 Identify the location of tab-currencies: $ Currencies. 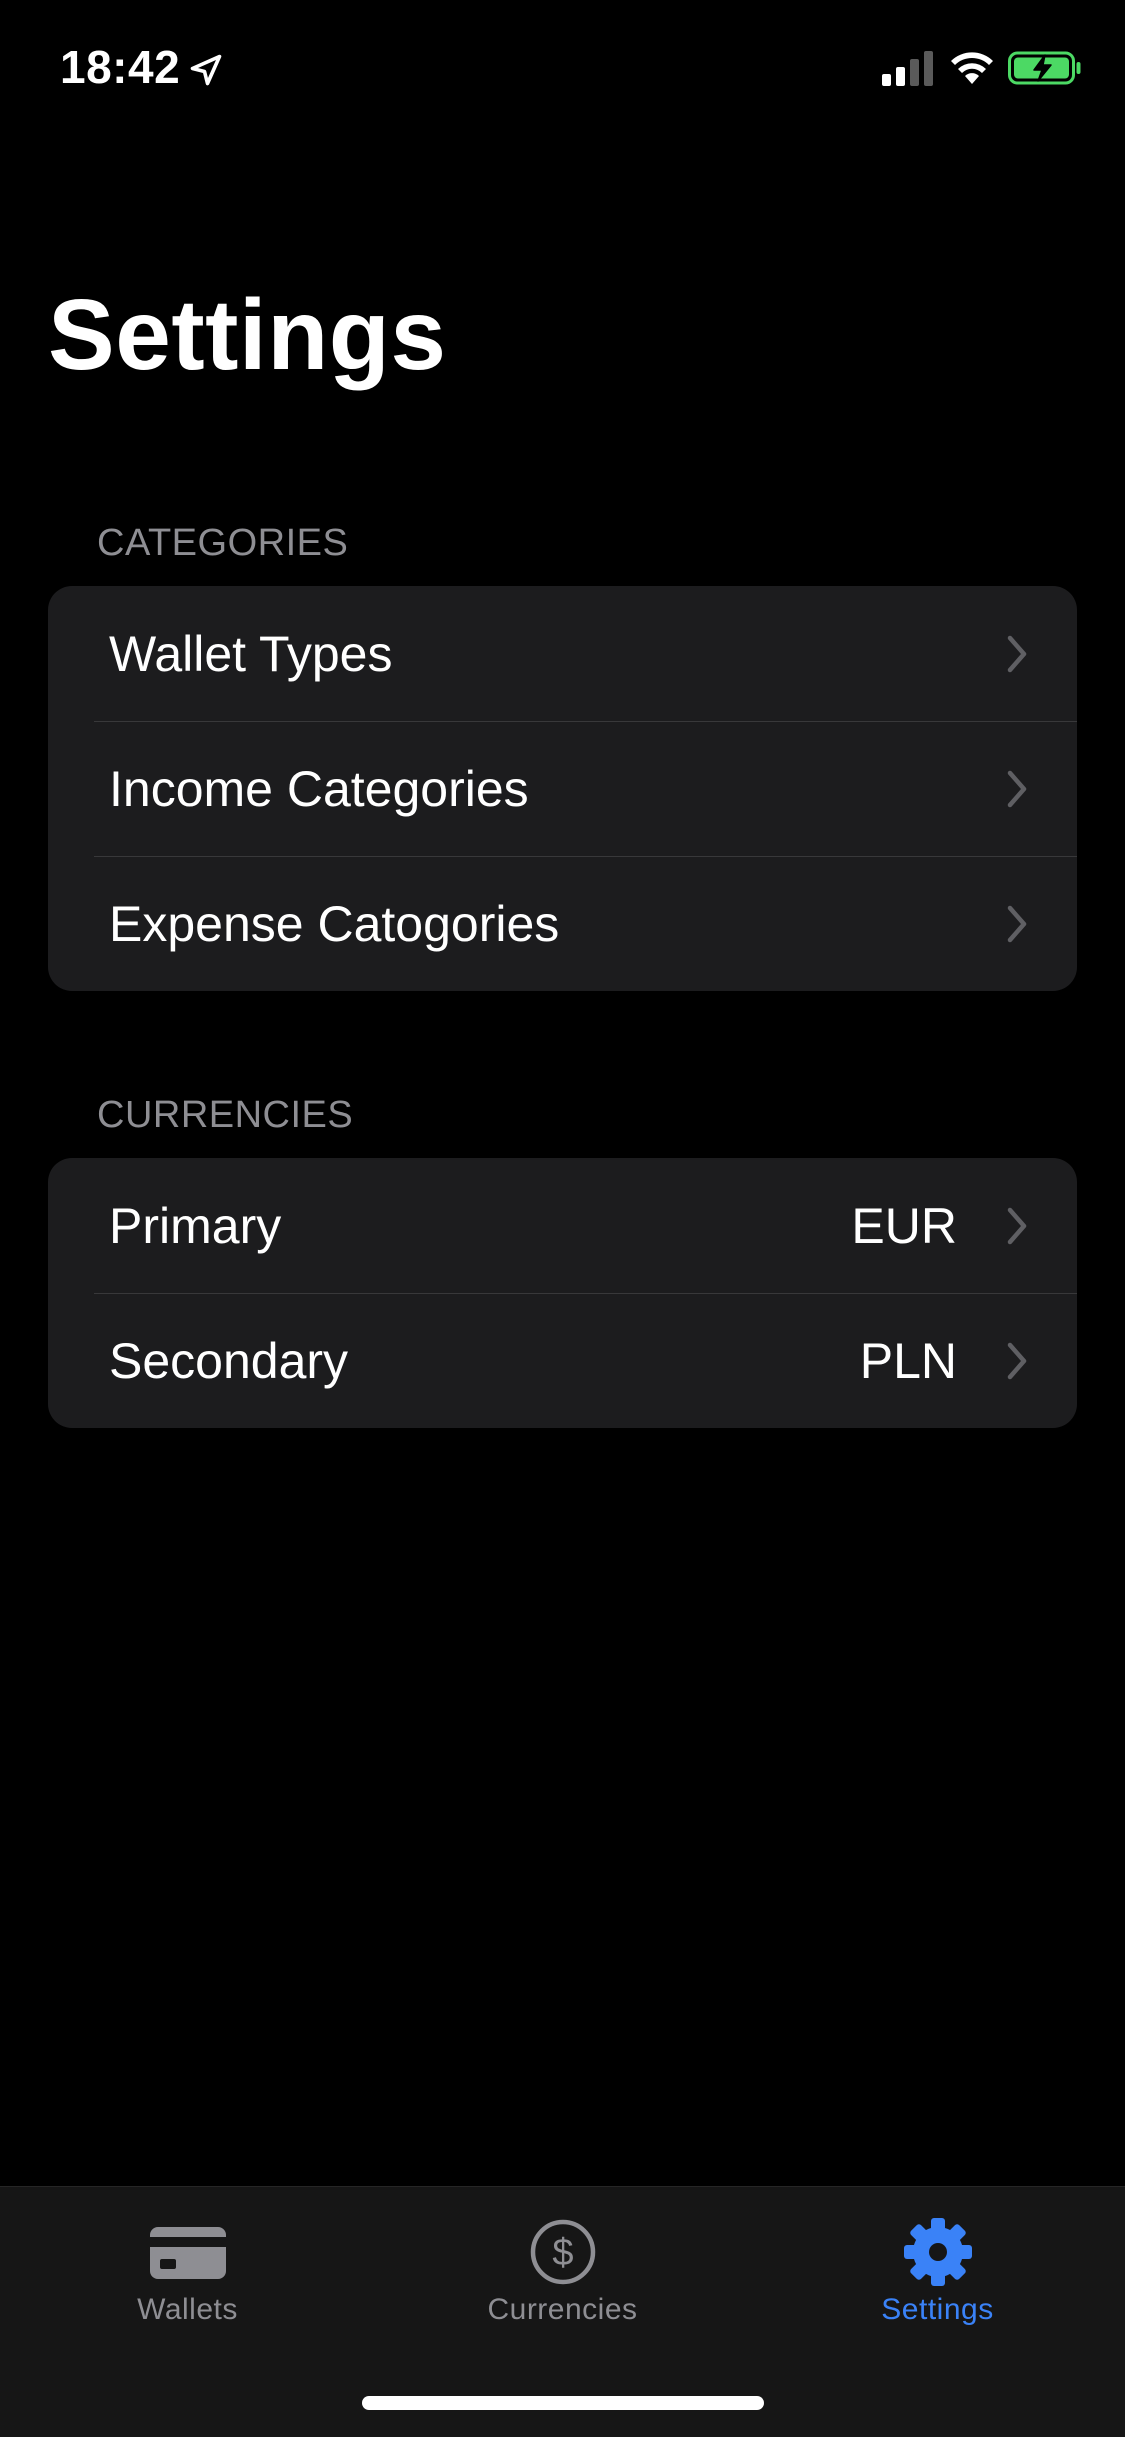
(562, 2272).